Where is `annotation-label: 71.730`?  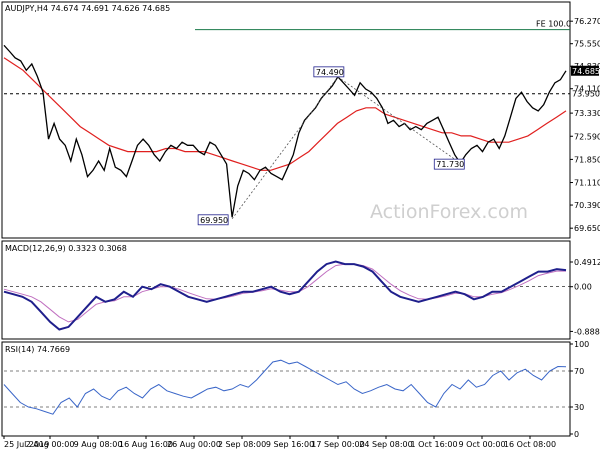 annotation-label: 71.730 is located at coordinates (450, 164).